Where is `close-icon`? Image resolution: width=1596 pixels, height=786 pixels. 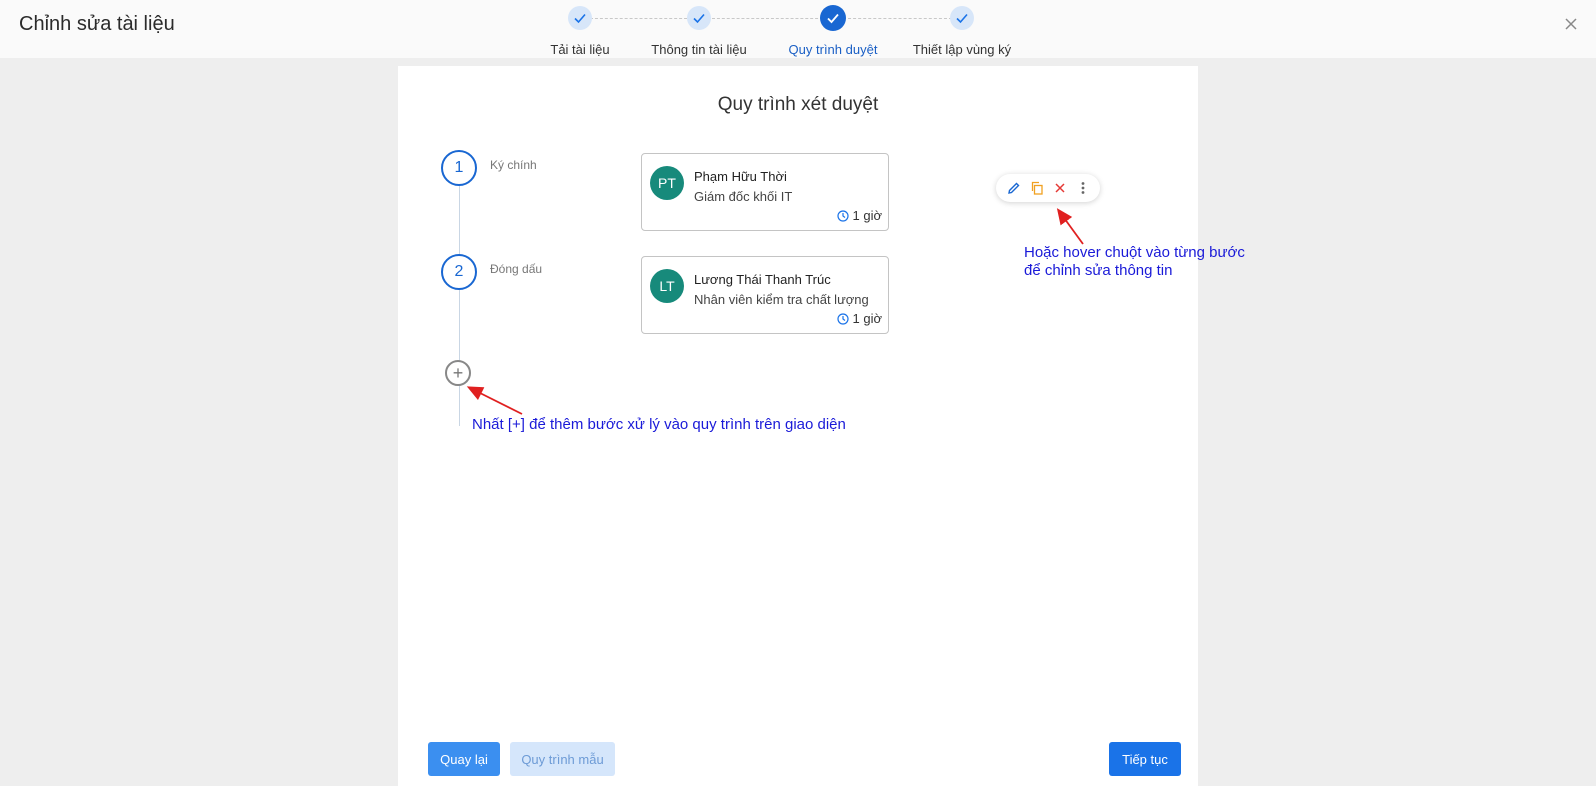 close-icon is located at coordinates (1571, 25).